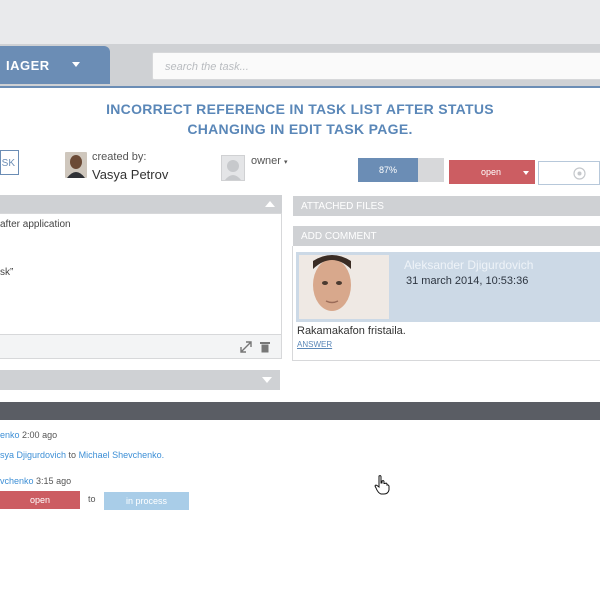 This screenshot has height=600, width=600. What do you see at coordinates (467, 281) in the screenshot?
I see `comment-date: 31 march 2014, 10:53:36` at bounding box center [467, 281].